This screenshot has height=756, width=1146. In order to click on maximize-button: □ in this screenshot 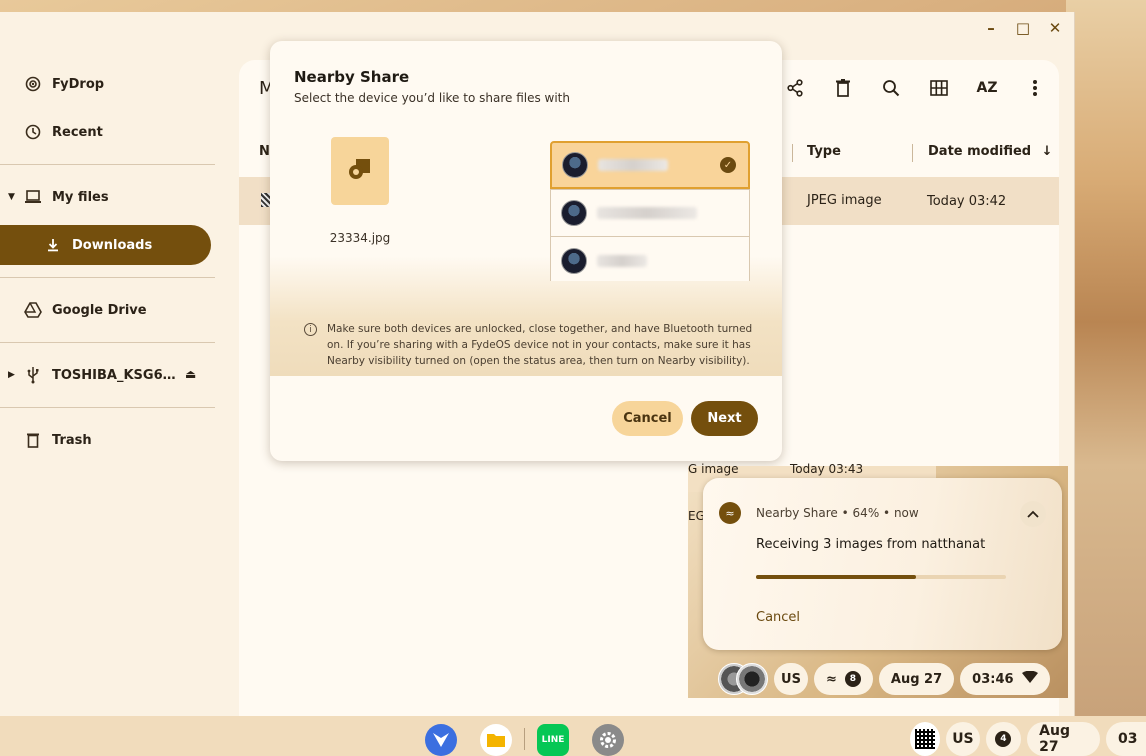, I will do `click(1023, 28)`.